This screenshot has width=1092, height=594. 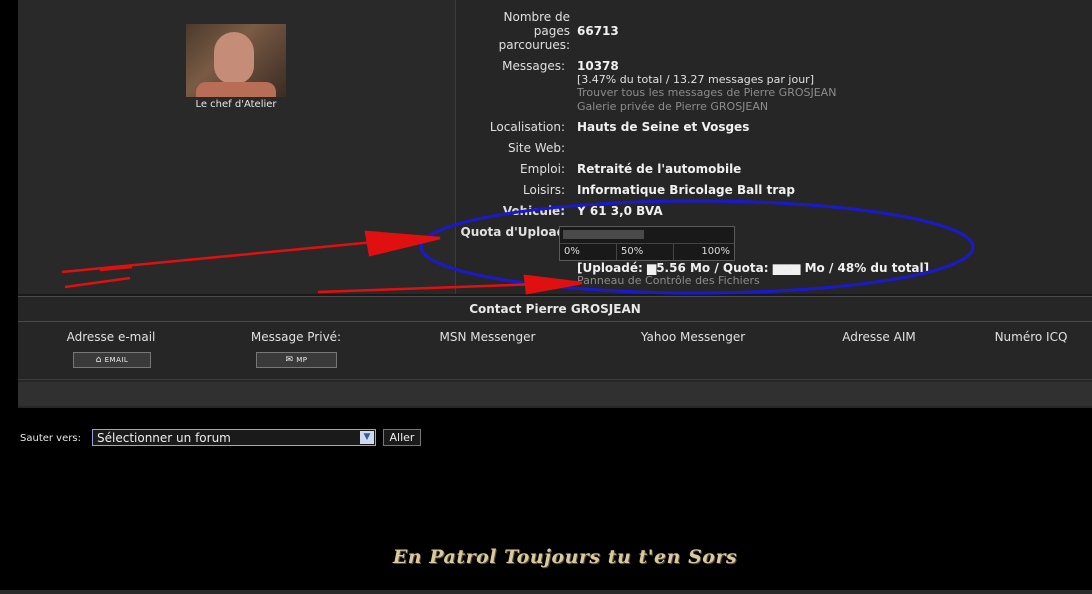 I want to click on quota-bar: 0% 50% 100%, so click(x=647, y=243).